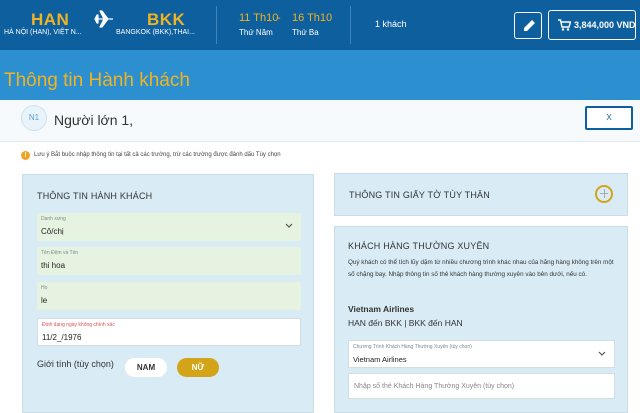 The height and width of the screenshot is (413, 640). I want to click on origin-code: HAN, so click(50, 19).